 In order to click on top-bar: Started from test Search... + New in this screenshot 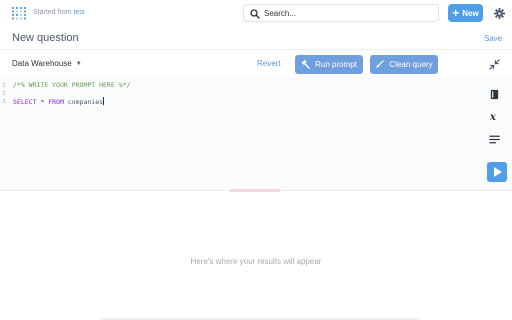, I will do `click(256, 14)`.